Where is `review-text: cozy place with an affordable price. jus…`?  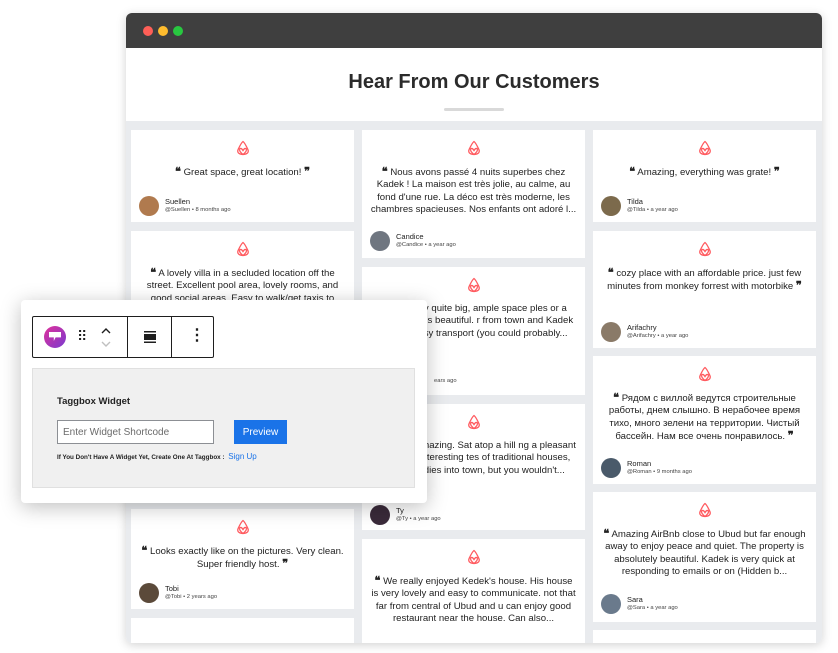 review-text: cozy place with an affordable price. jus… is located at coordinates (704, 280).